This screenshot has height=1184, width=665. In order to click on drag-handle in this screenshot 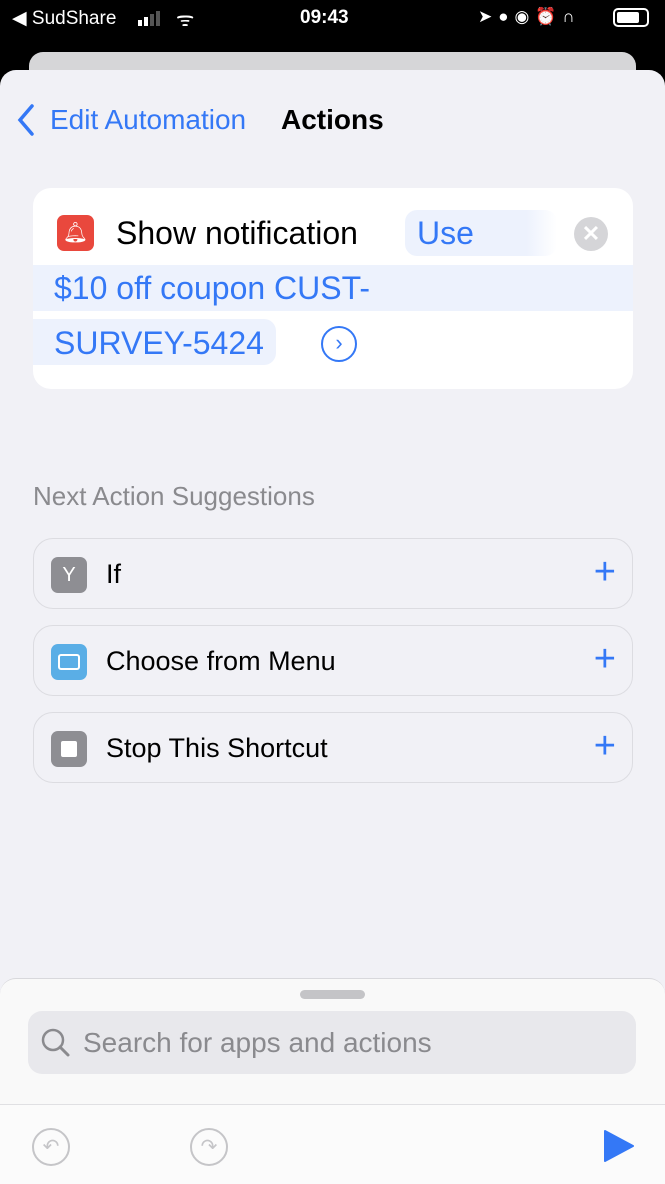, I will do `click(332, 994)`.